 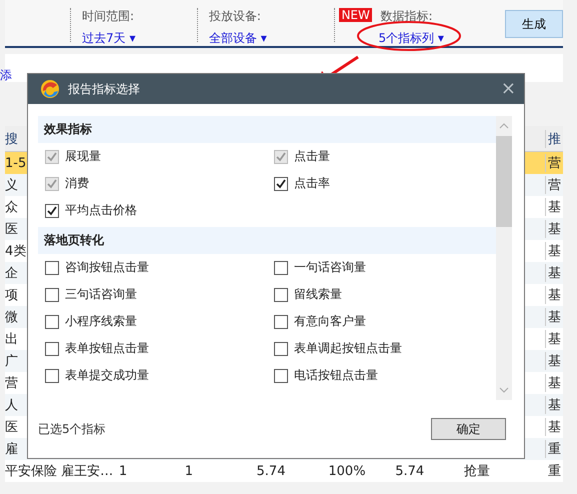 I want to click on section-header: 效果指标, so click(x=267, y=129).